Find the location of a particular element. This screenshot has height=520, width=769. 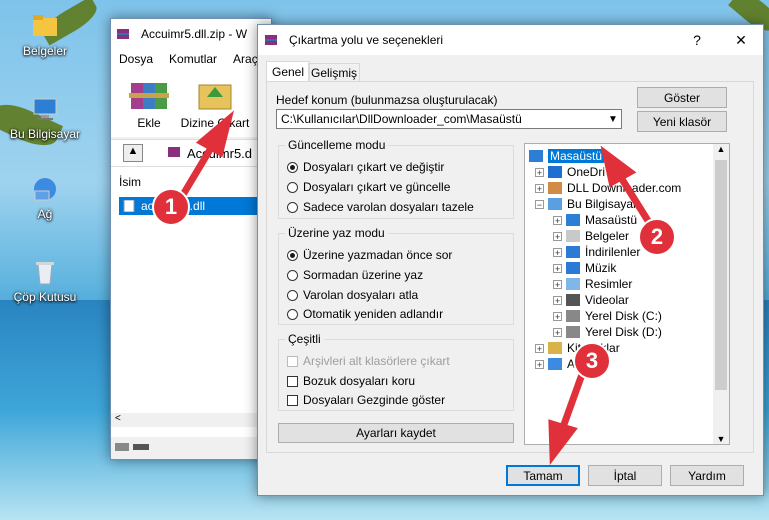

arrow-2-head is located at coordinates (618, 166).